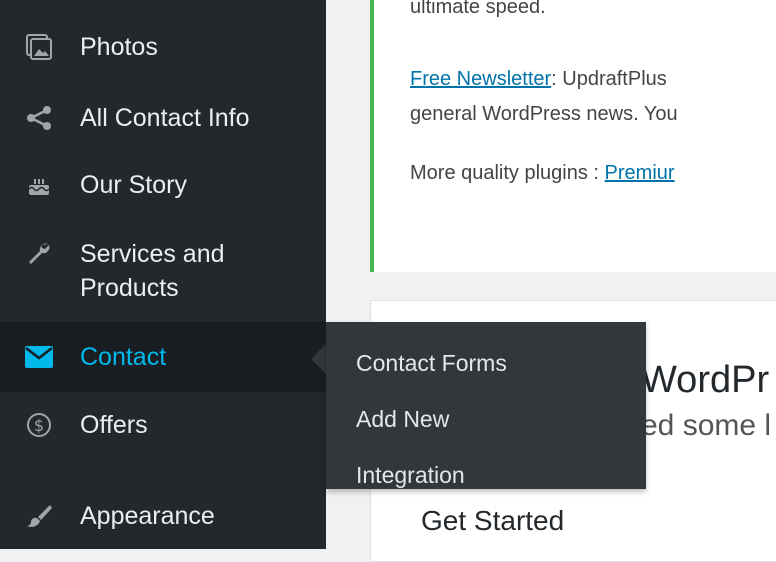 Image resolution: width=776 pixels, height=562 pixels. I want to click on sidebar-item-label: All Contact Info, so click(165, 118).